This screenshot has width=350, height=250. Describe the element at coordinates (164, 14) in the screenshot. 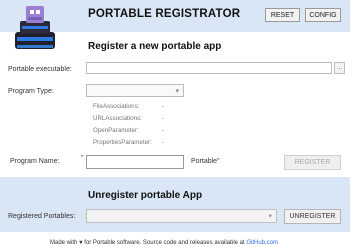

I see `app-title: PORTABLE REGISTRATOR` at that location.